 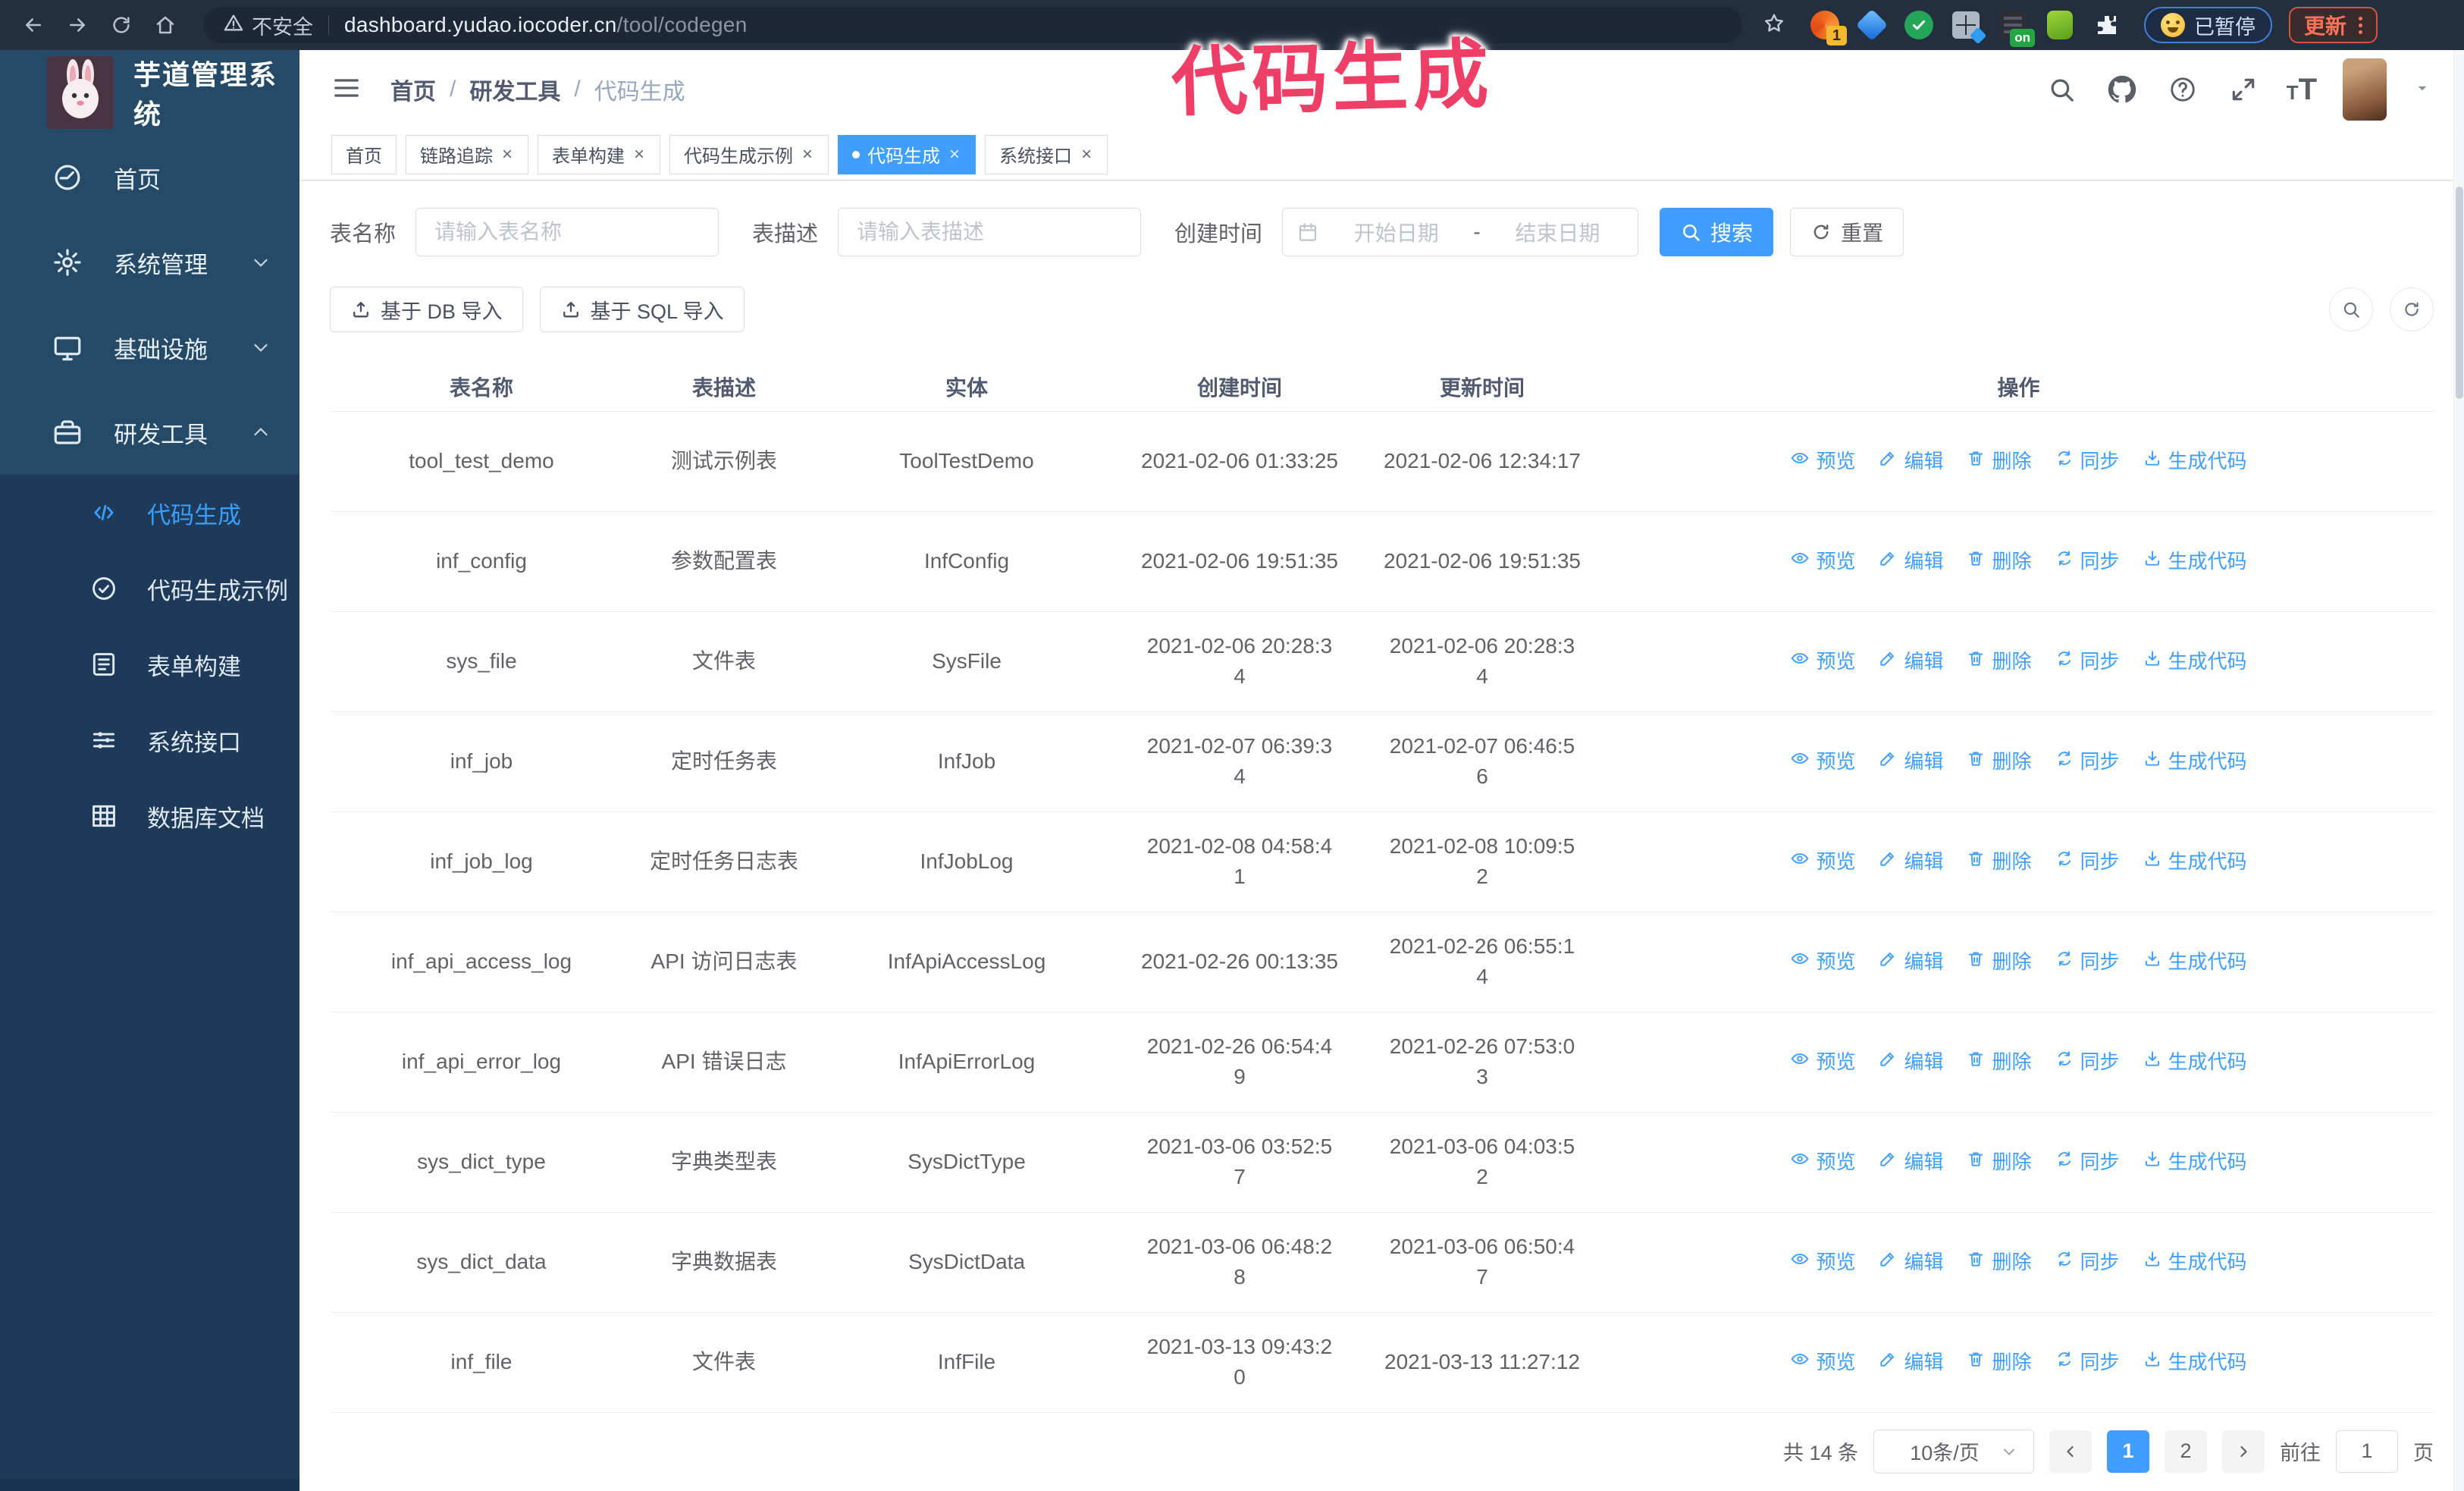 I want to click on sql-import-button: 基于 SQL 导入, so click(x=642, y=309).